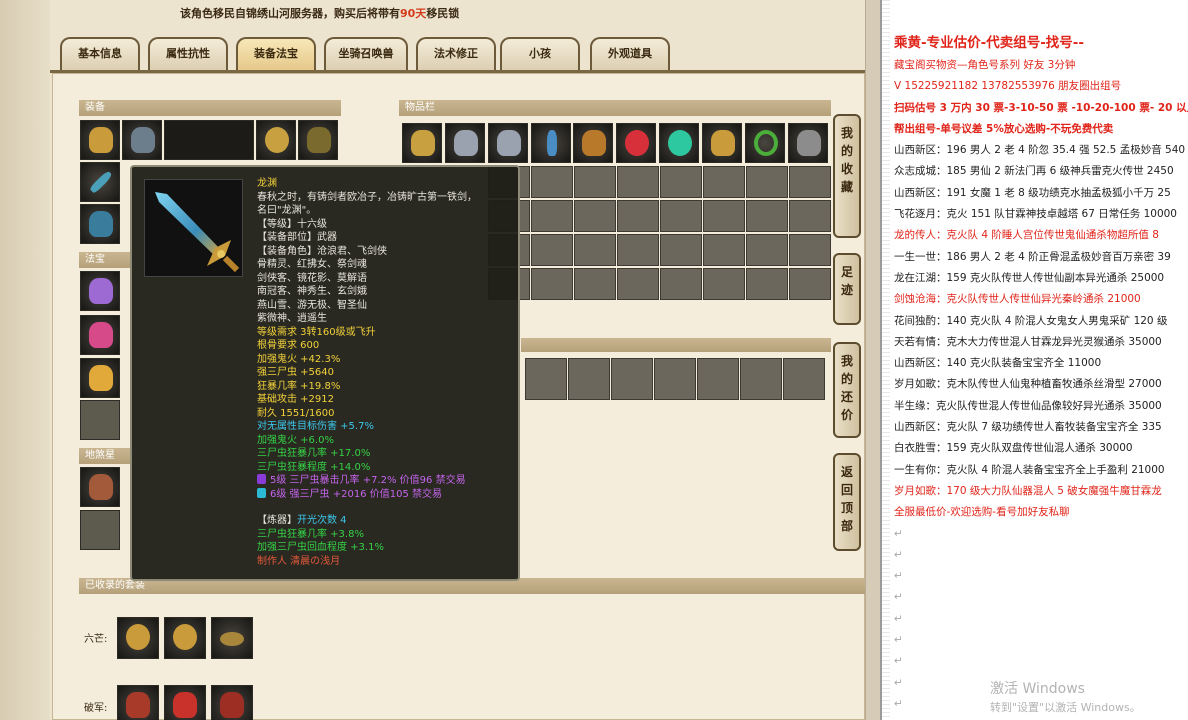  What do you see at coordinates (100, 224) in the screenshot?
I see `equip-slot-shoes` at bounding box center [100, 224].